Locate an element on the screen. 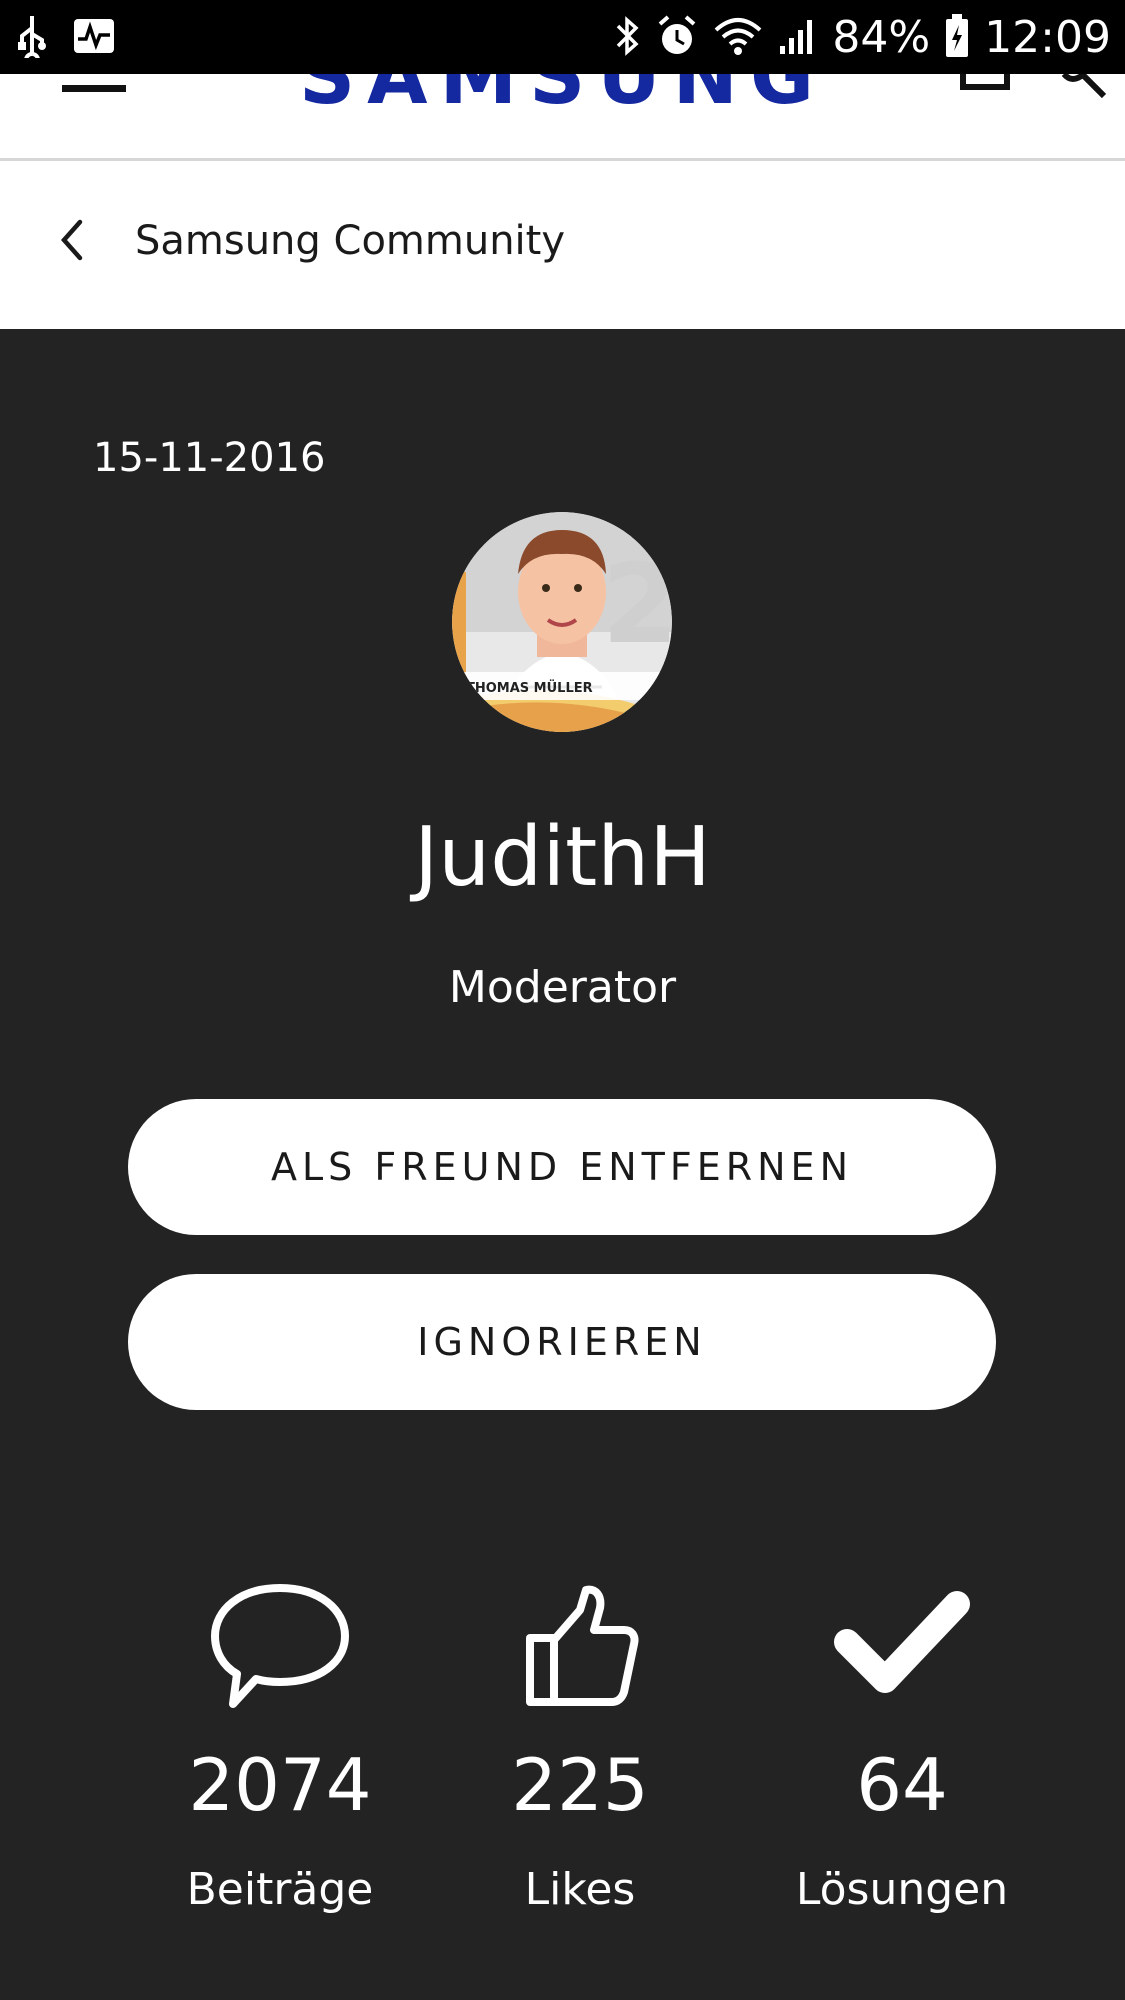 The height and width of the screenshot is (2000, 1125). clock: 12:09 is located at coordinates (1047, 37).